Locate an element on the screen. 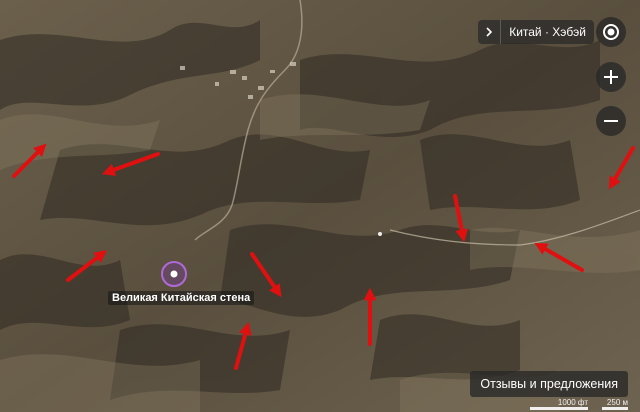  poi-marker is located at coordinates (174, 274).